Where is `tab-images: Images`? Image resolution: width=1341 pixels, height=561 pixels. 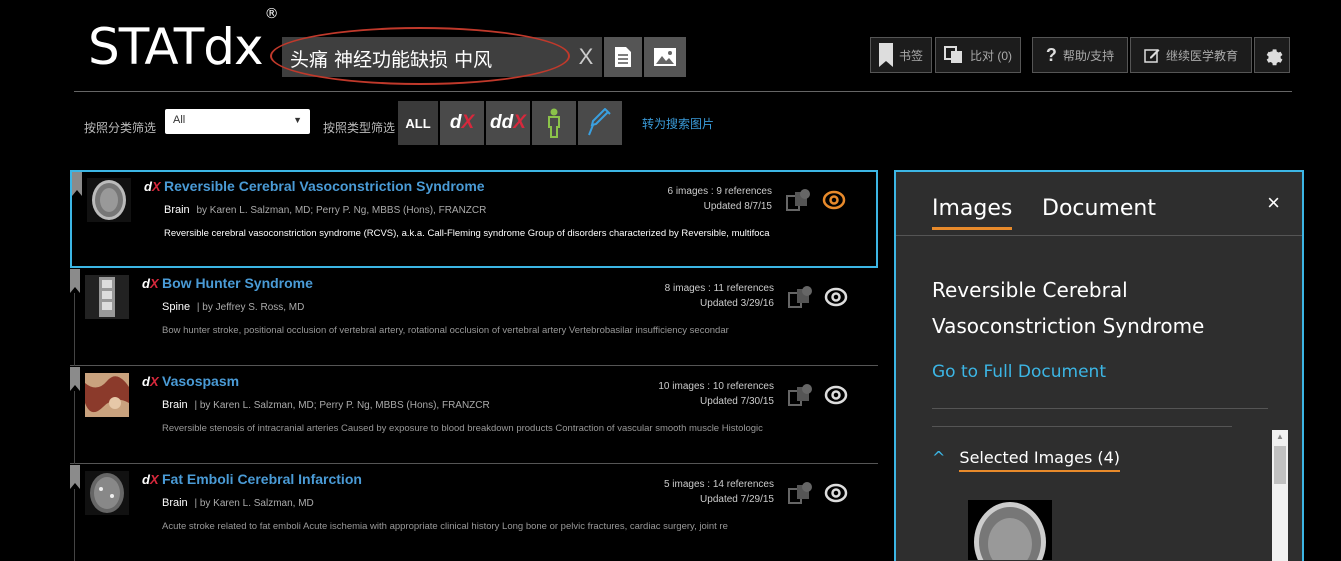
tab-images: Images is located at coordinates (972, 213).